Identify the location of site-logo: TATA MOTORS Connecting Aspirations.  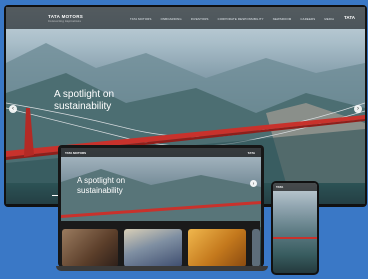
(66, 18).